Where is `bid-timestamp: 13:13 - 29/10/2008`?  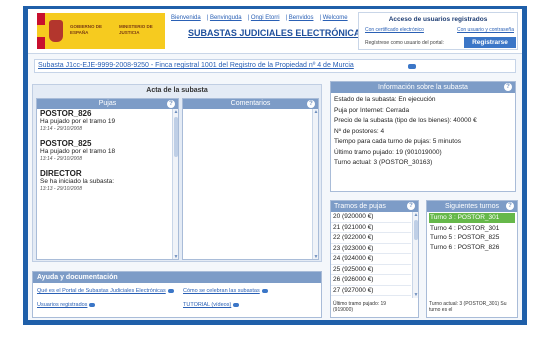
bid-timestamp: 13:13 - 29/10/2008 is located at coordinates (61, 189).